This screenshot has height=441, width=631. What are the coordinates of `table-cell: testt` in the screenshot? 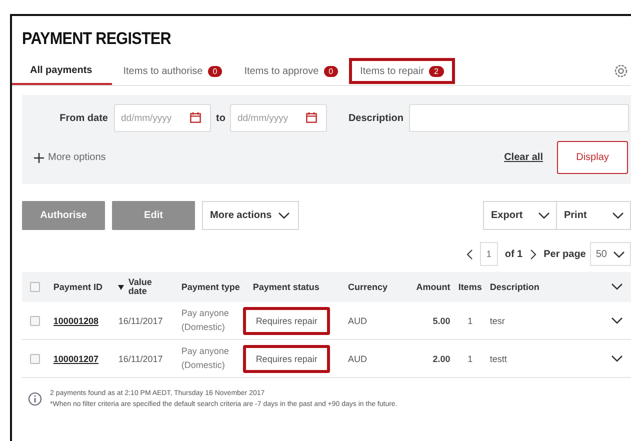 It's located at (498, 359).